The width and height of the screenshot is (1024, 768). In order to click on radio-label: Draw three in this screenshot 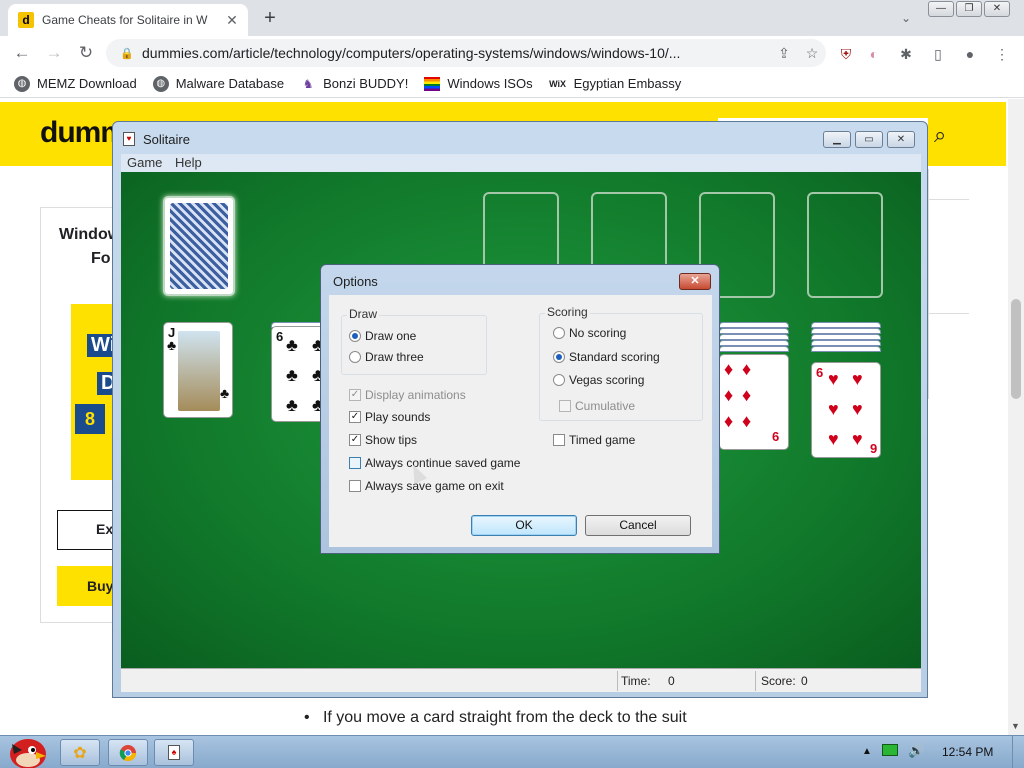, I will do `click(394, 357)`.